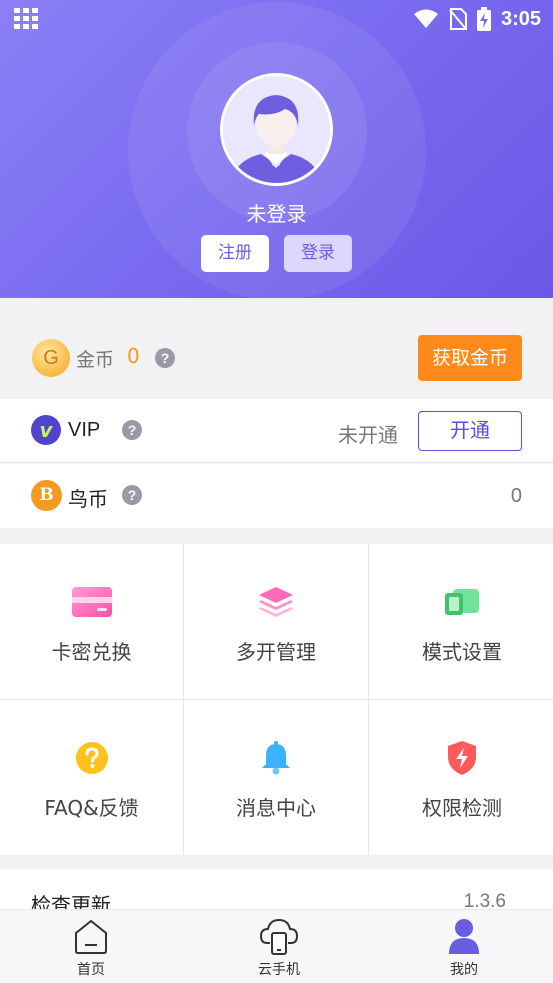 The height and width of the screenshot is (983, 553). What do you see at coordinates (276, 652) in the screenshot?
I see `grid-item-label: 多开管理` at bounding box center [276, 652].